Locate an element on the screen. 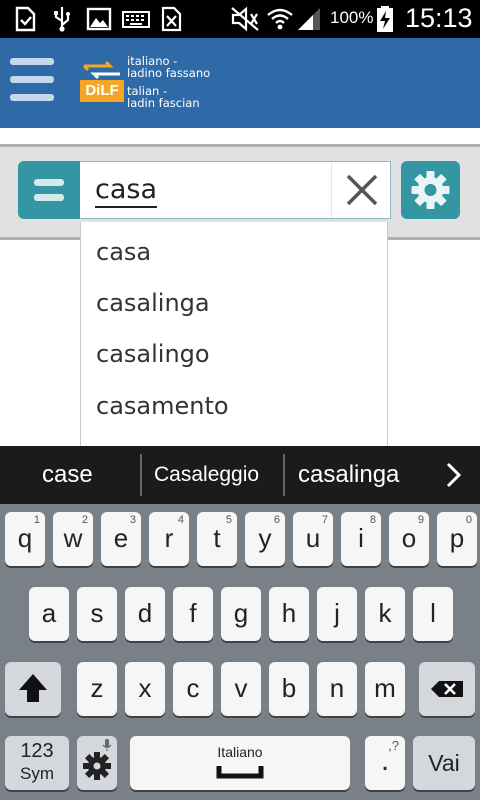  space-bar-icon is located at coordinates (240, 772).